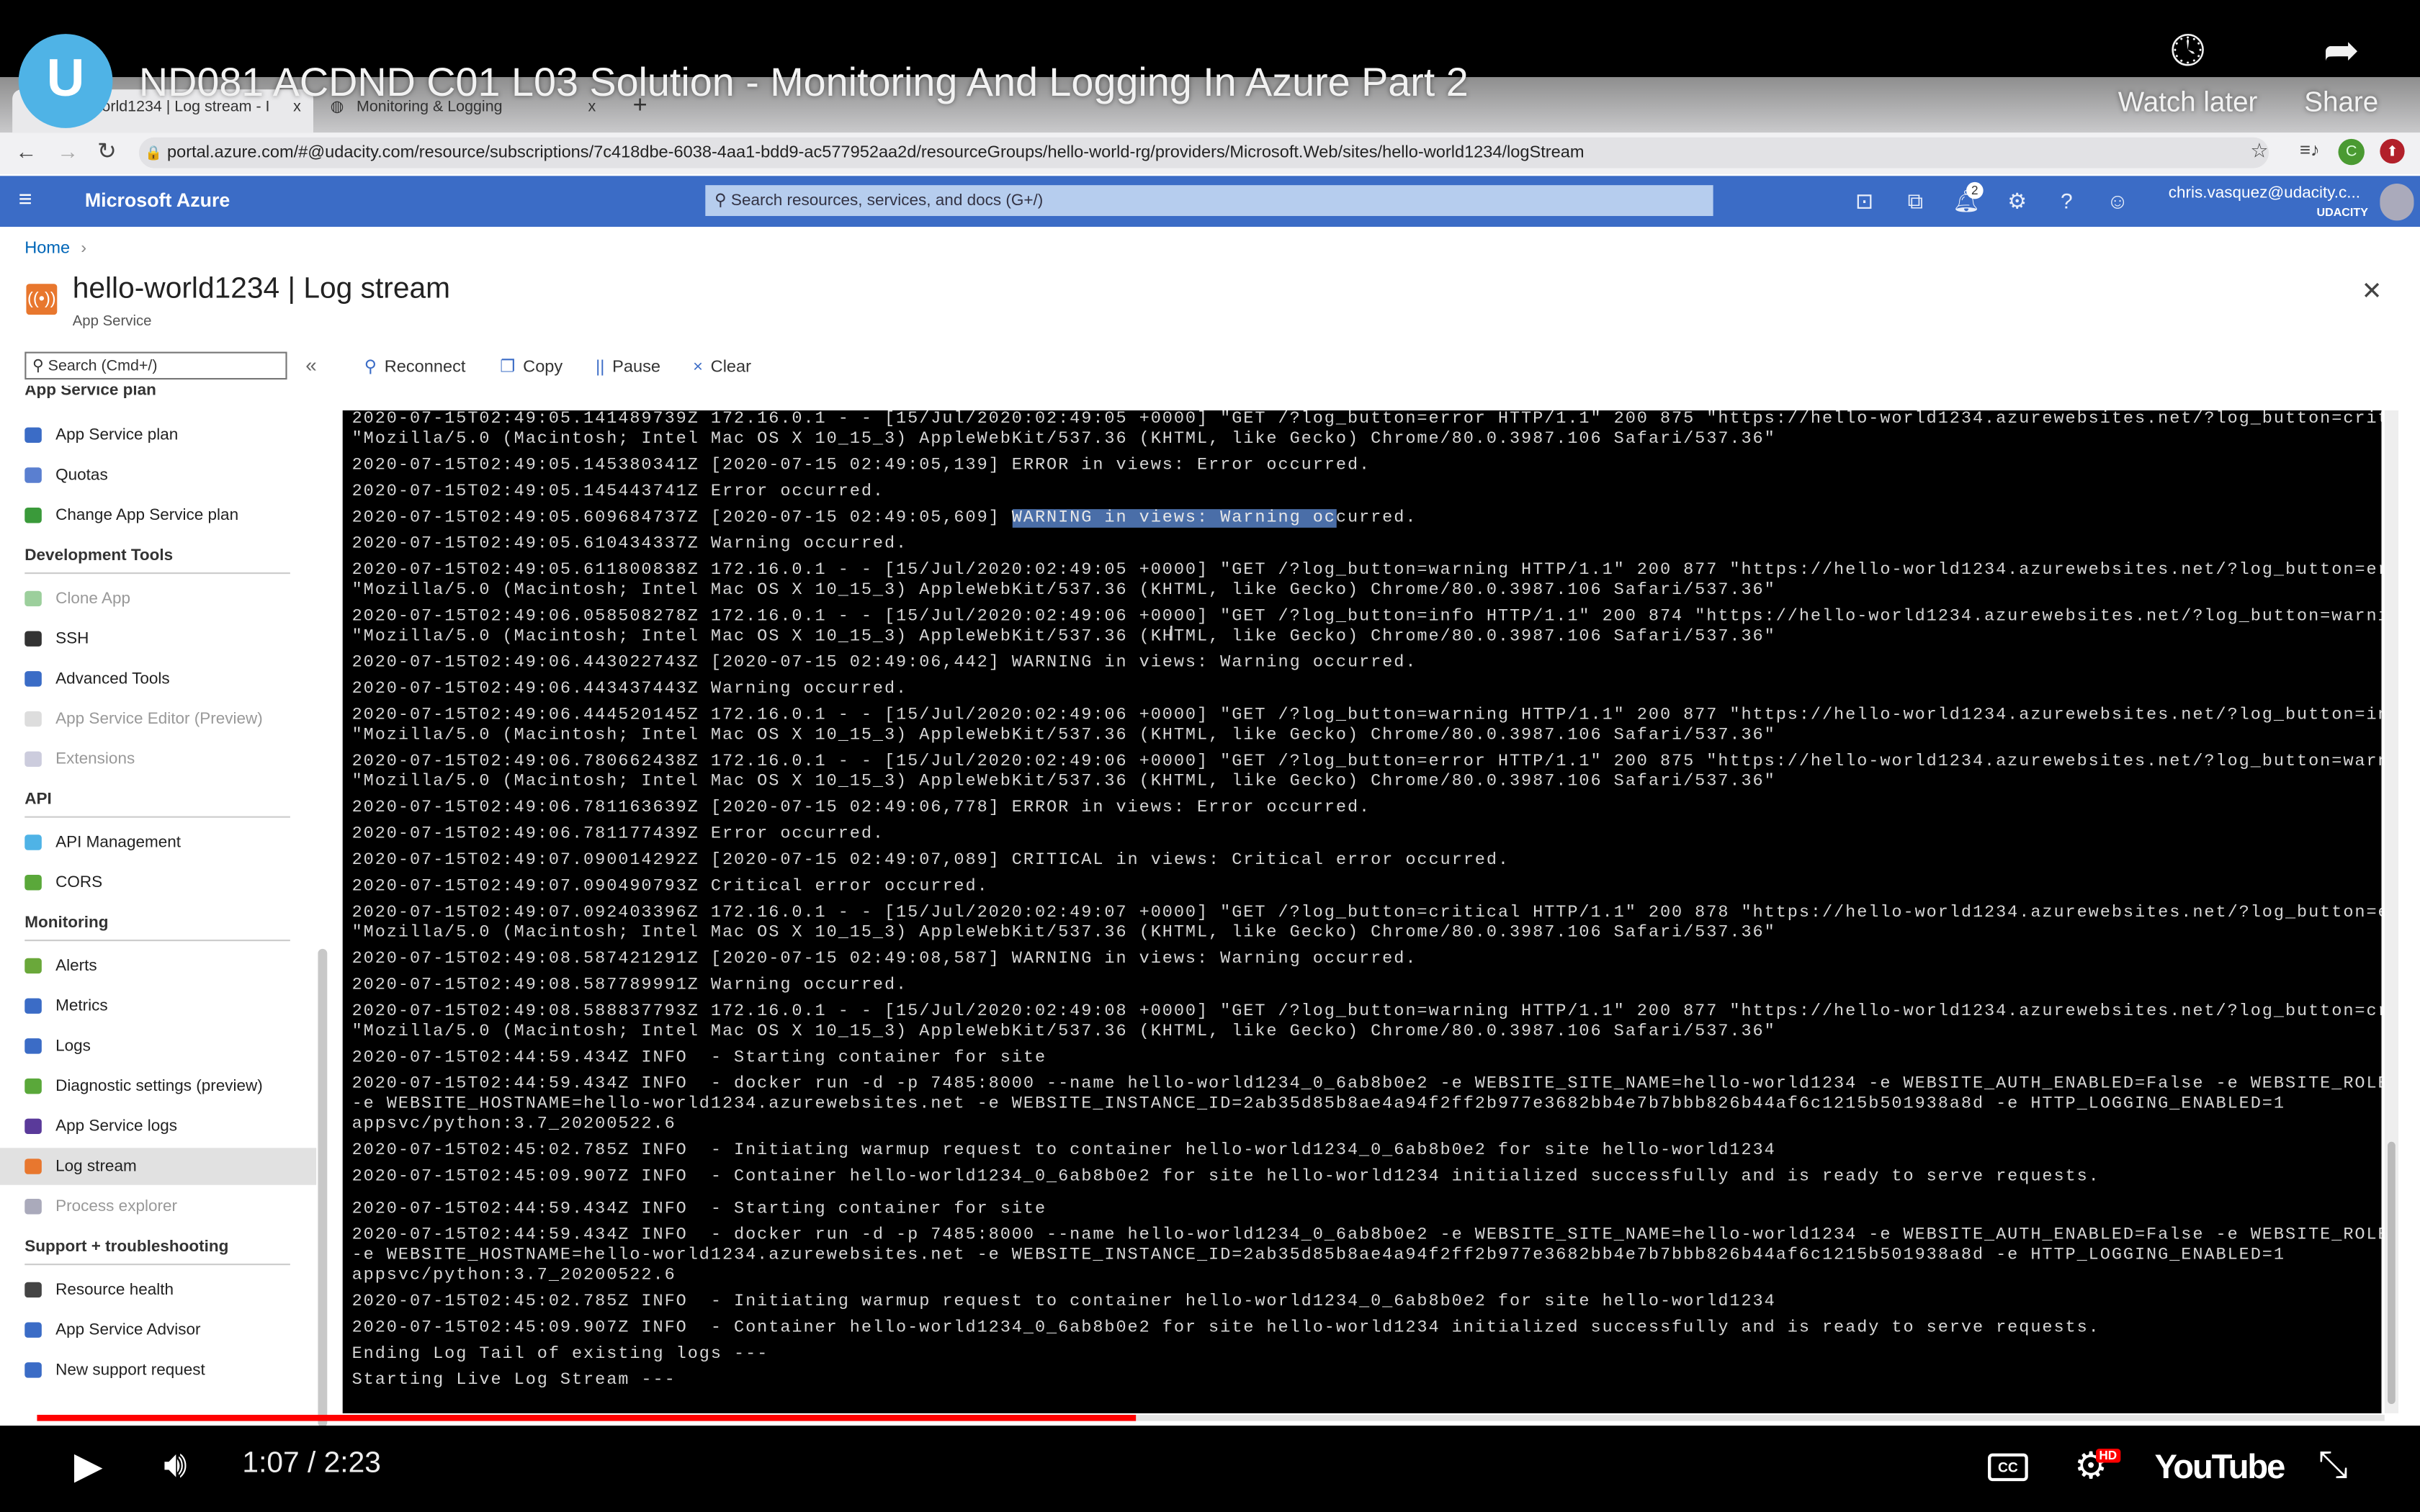 The image size is (2420, 1512). What do you see at coordinates (1975, 190) in the screenshot?
I see `notification-count-badge: 2` at bounding box center [1975, 190].